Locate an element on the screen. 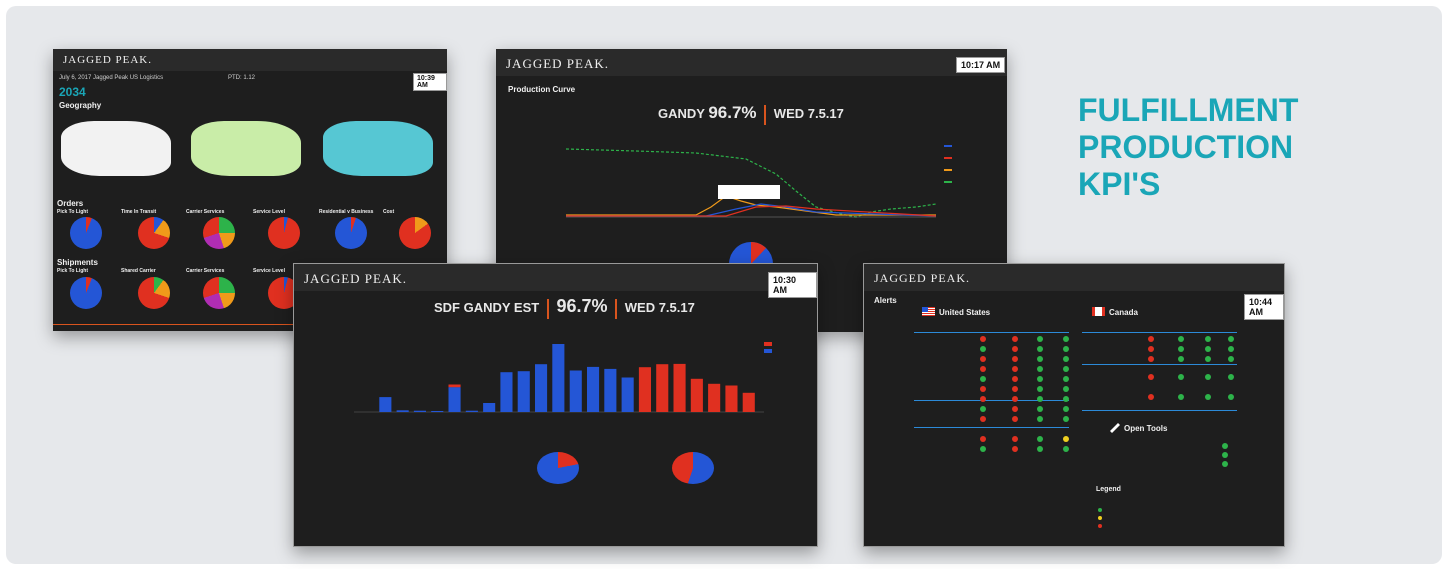 The height and width of the screenshot is (569, 1448). hourly-bar-chart is located at coordinates (563, 377).